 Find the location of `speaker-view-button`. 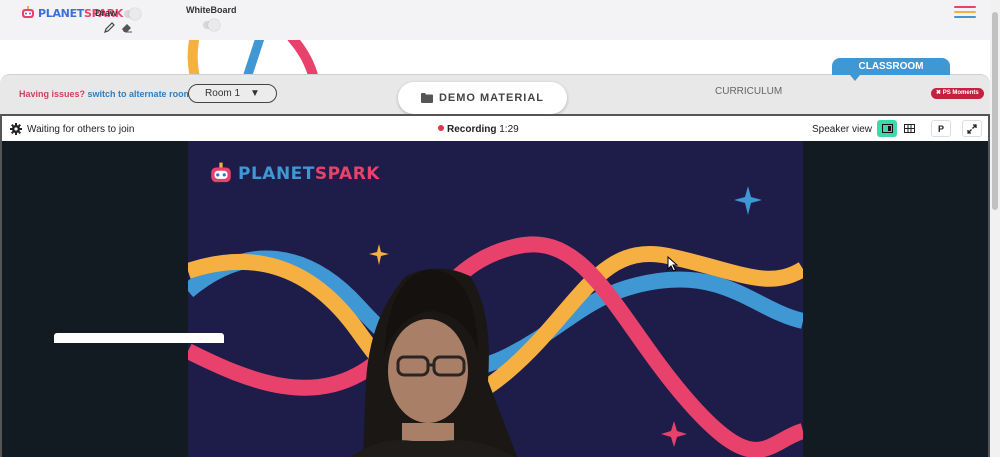

speaker-view-button is located at coordinates (887, 128).